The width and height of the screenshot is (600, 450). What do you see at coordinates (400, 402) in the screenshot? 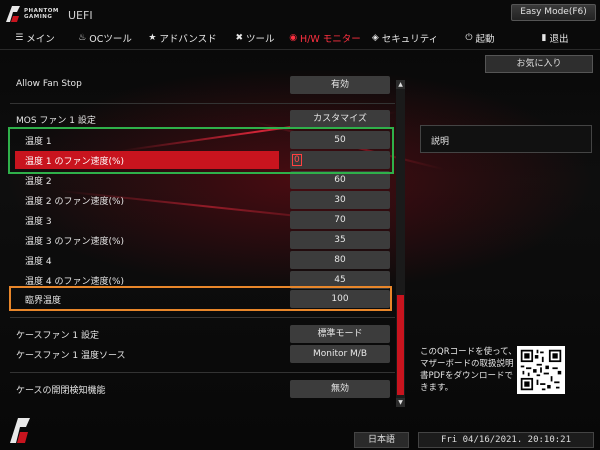
I see `scroll-down-arrow-icon: ▼` at bounding box center [400, 402].